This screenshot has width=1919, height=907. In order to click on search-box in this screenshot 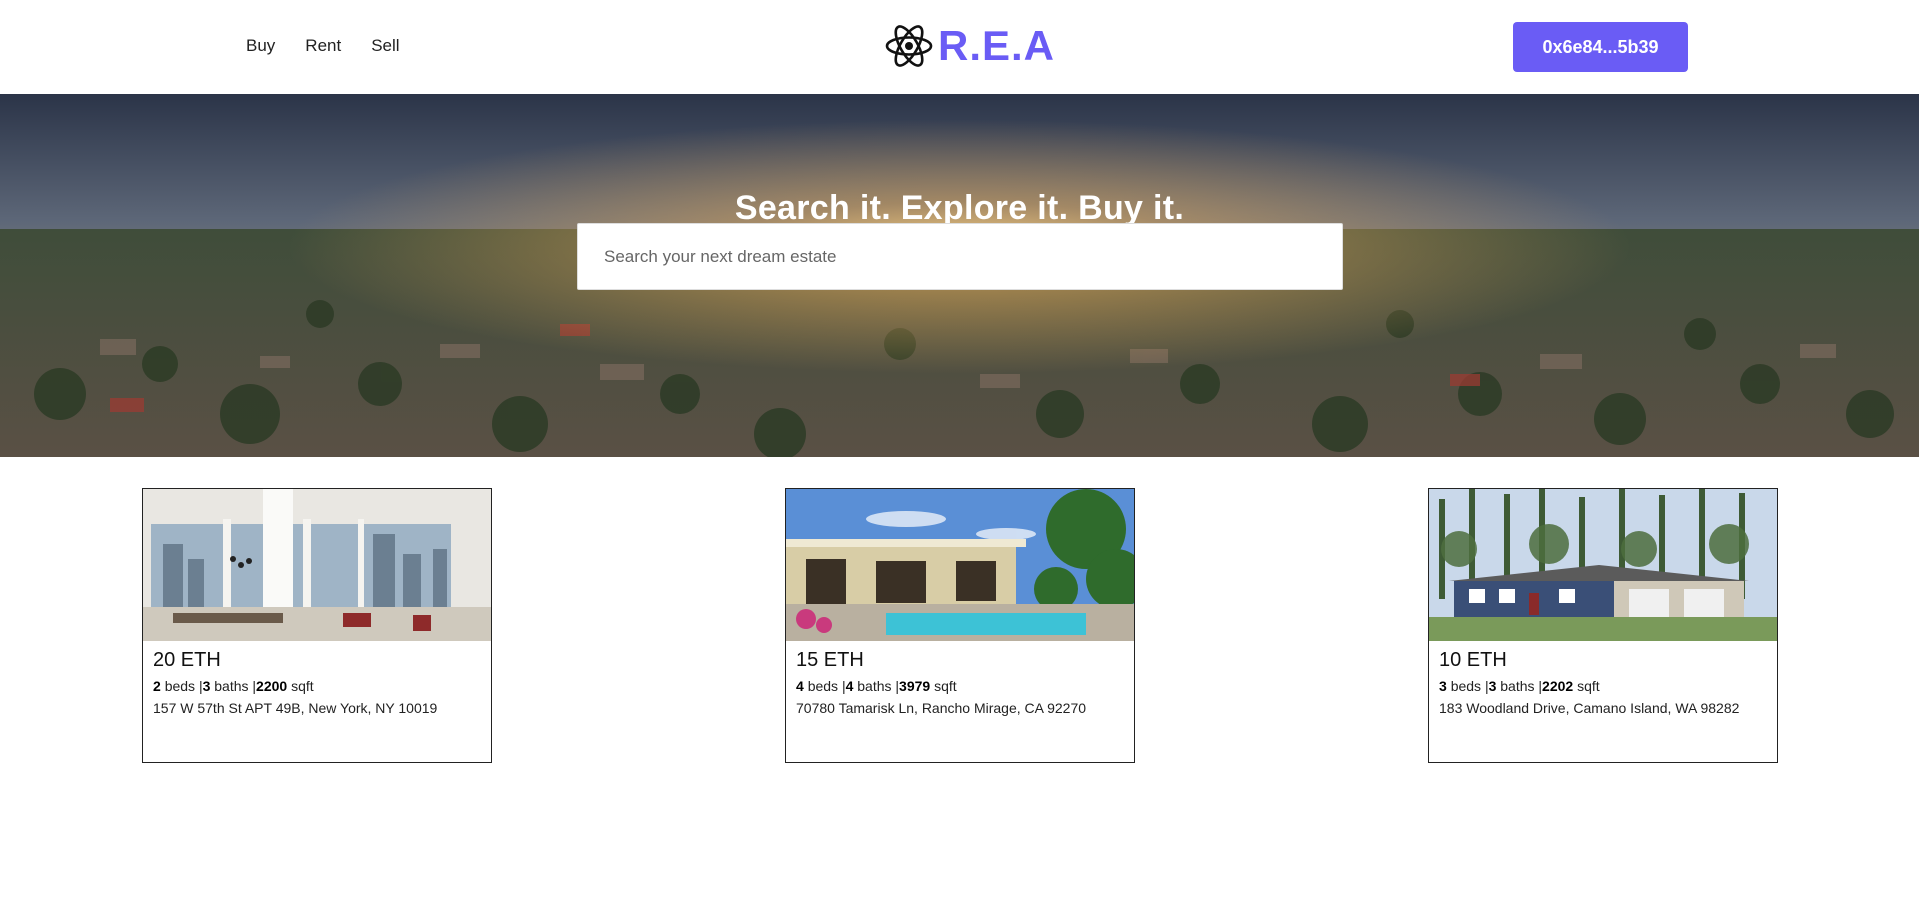, I will do `click(960, 256)`.